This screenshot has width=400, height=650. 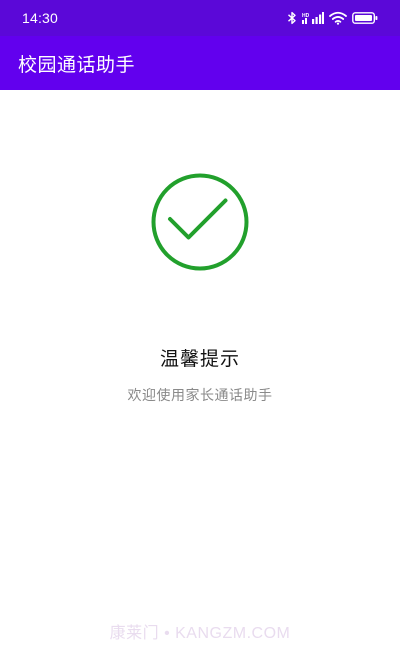 What do you see at coordinates (199, 359) in the screenshot?
I see `tip-title: 温馨提示` at bounding box center [199, 359].